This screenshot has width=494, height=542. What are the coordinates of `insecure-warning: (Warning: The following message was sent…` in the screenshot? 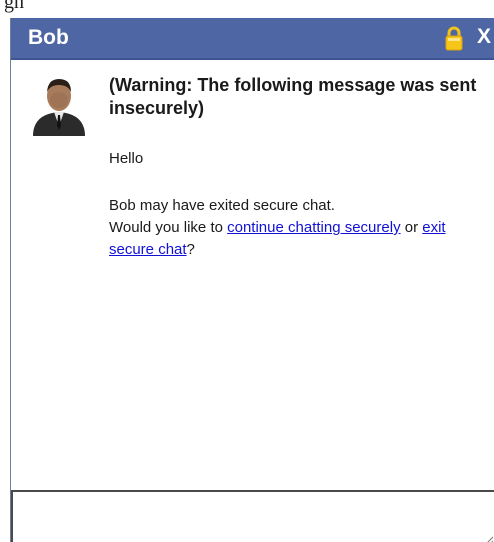 It's located at (293, 96).